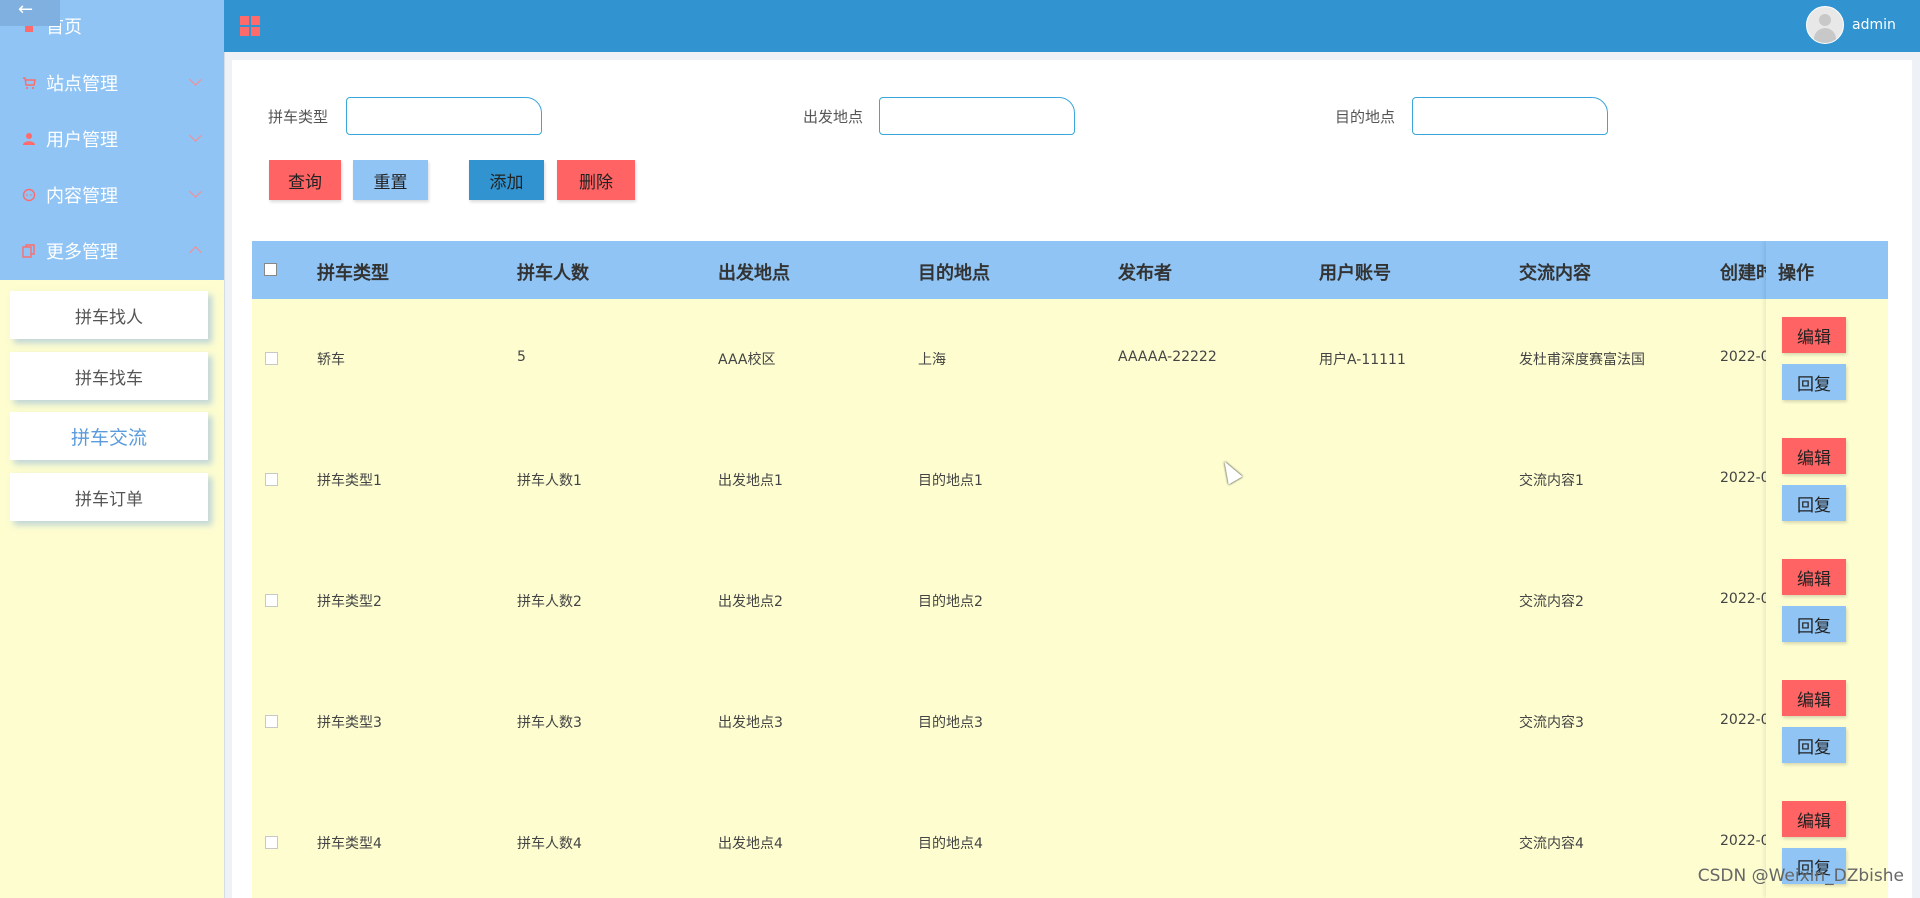 The image size is (1920, 898). Describe the element at coordinates (331, 360) in the screenshot. I see `table-cell: 轿车` at that location.